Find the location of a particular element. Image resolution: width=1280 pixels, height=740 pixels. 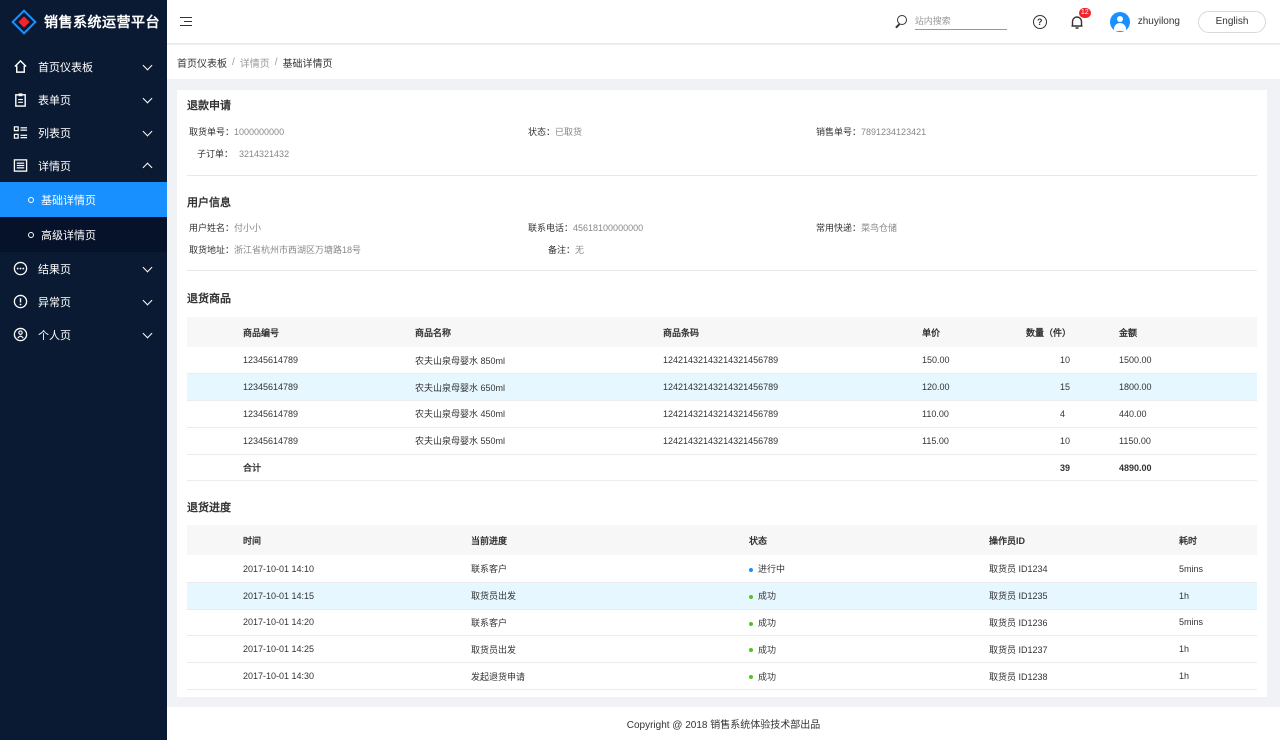

breadcrumb-item-detail: 详情页 is located at coordinates (255, 62).